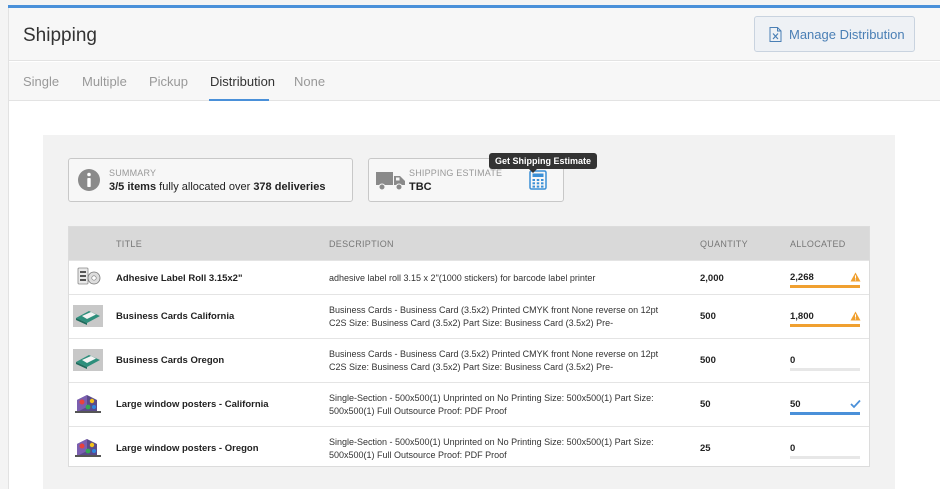  I want to click on row-quantity: 25, so click(705, 448).